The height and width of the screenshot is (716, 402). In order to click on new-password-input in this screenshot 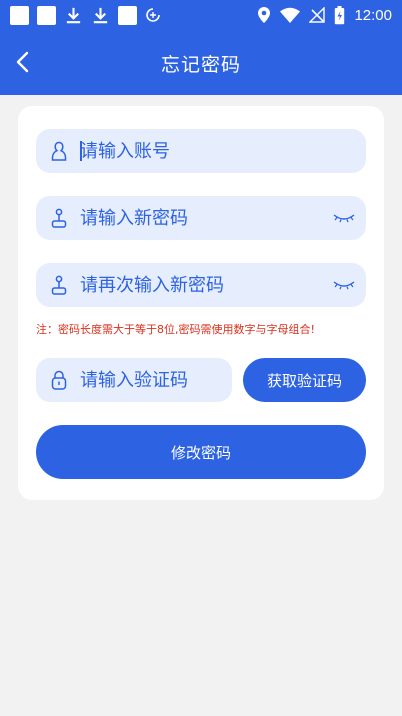, I will do `click(200, 218)`.